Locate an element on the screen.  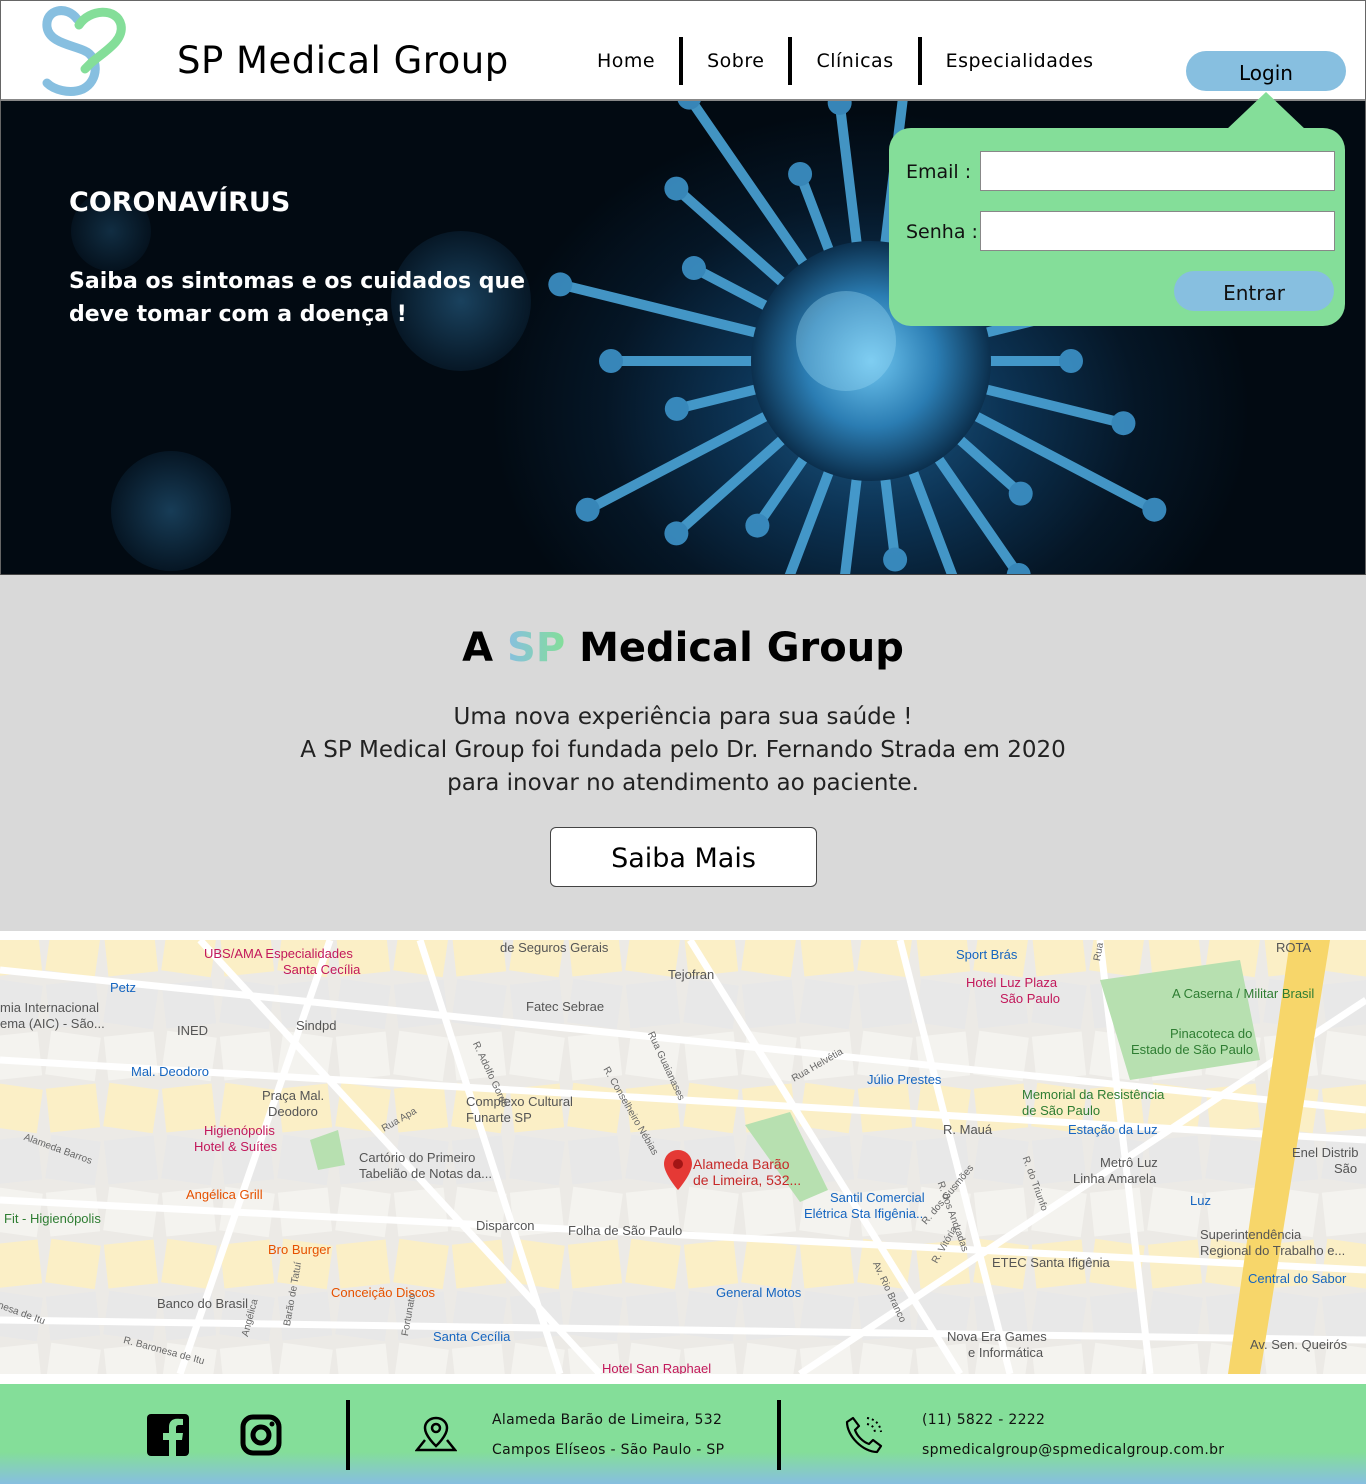
map-place-label: Av. Sen. Queirós is located at coordinates (1298, 1344).